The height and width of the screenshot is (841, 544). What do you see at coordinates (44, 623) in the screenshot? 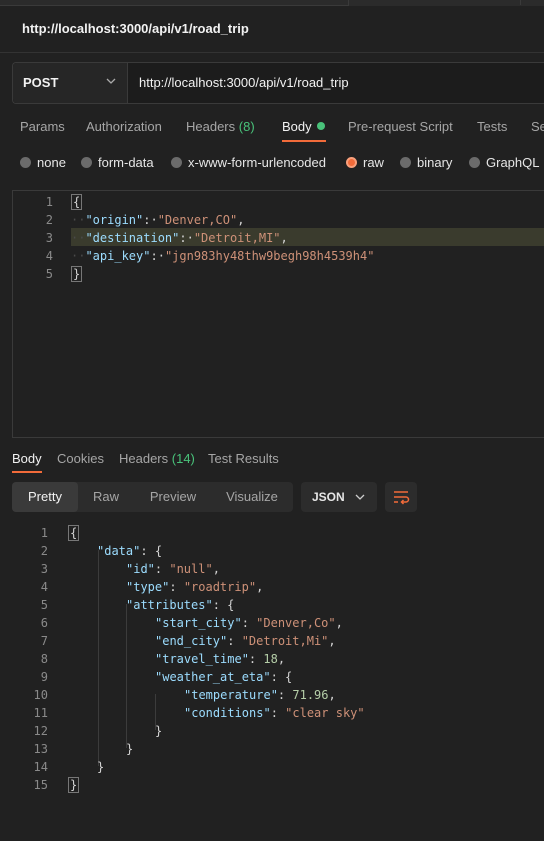
I see `line-number: 6` at bounding box center [44, 623].